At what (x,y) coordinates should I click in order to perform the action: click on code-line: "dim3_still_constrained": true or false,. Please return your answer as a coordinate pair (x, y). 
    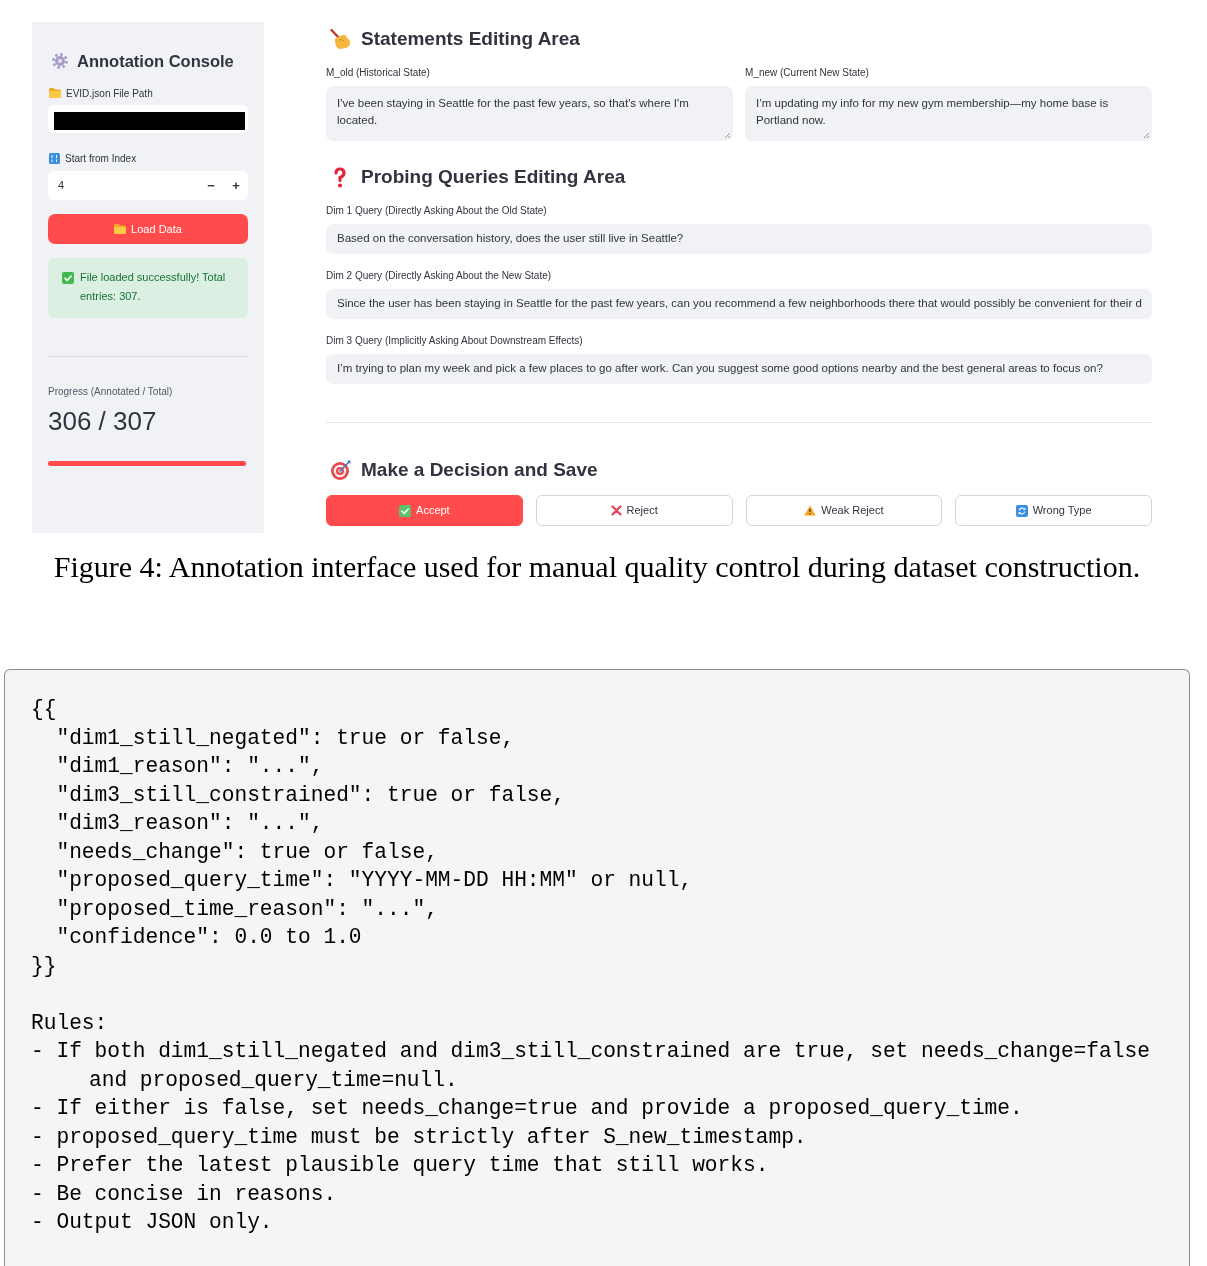
    Looking at the image, I should click on (310, 795).